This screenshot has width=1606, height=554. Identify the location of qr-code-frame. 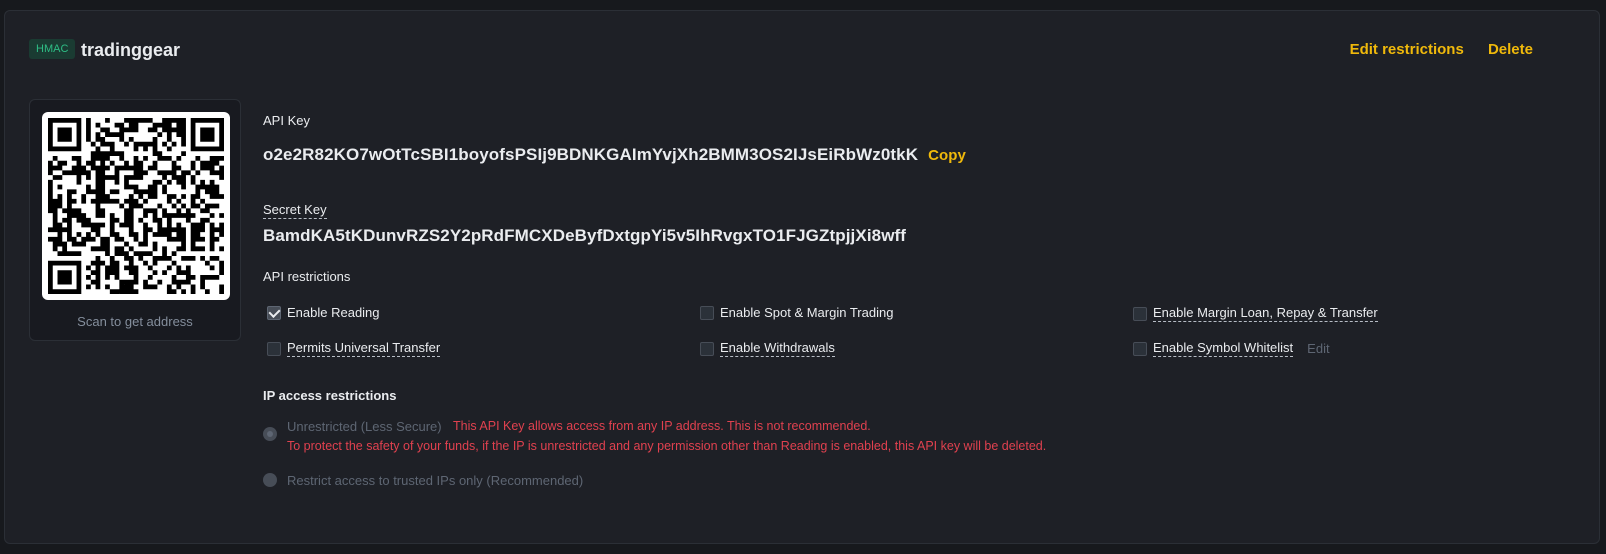
(136, 206).